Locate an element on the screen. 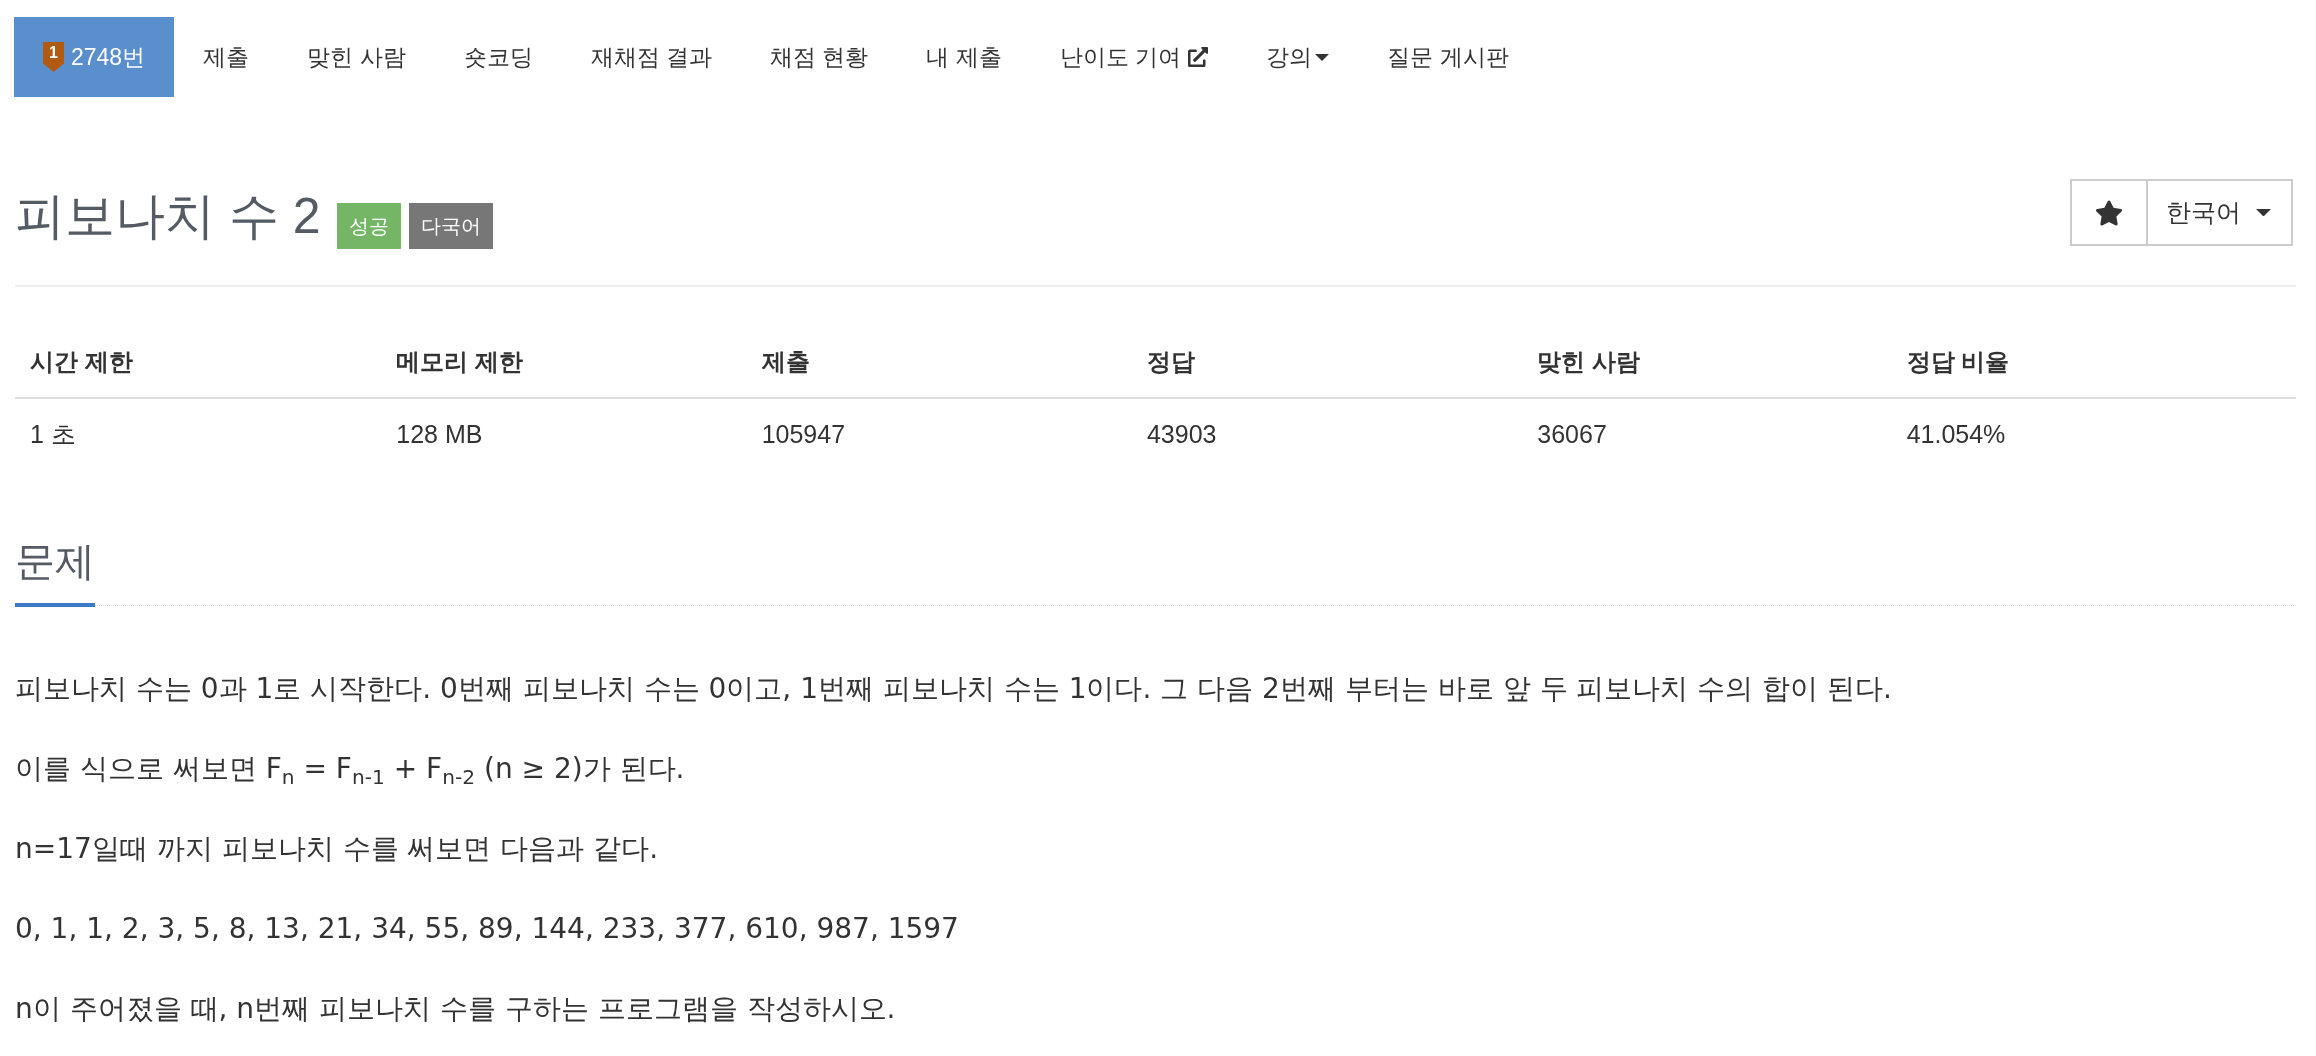  problem-paragraph: n=17일때 까지 피보나치 수를 써보면 다음과 같다. is located at coordinates (337, 849).